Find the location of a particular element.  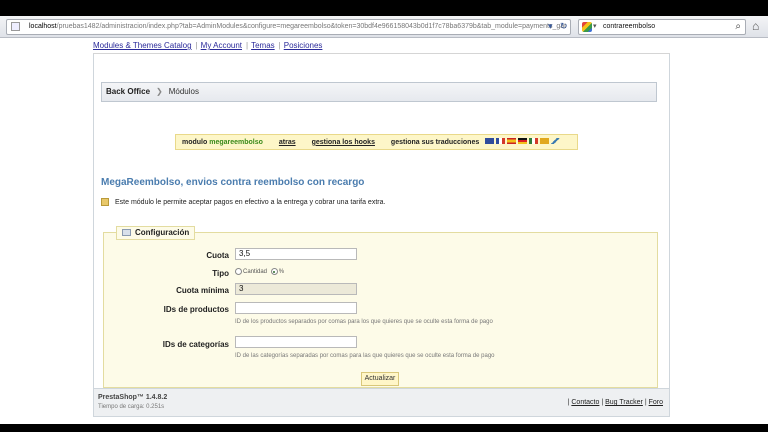

flag-de-icon is located at coordinates (523, 141).